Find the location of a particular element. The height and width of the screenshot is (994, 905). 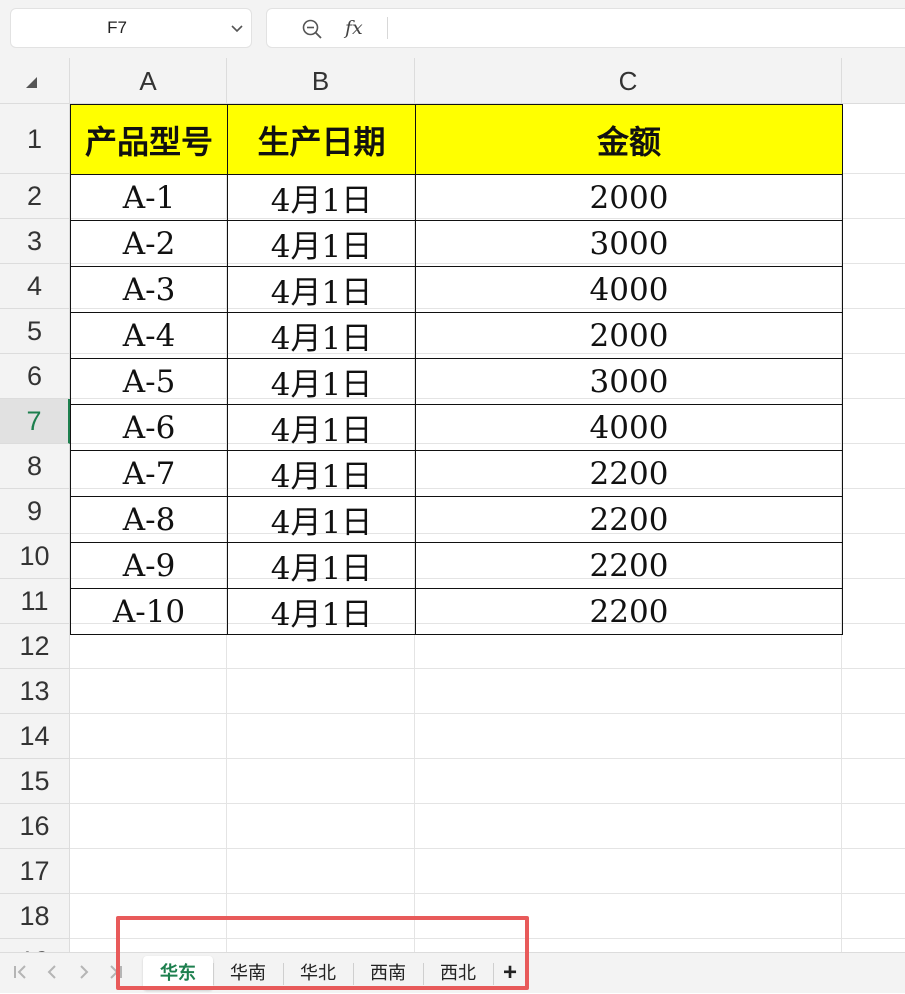

table-cell: A-4 is located at coordinates (149, 335).